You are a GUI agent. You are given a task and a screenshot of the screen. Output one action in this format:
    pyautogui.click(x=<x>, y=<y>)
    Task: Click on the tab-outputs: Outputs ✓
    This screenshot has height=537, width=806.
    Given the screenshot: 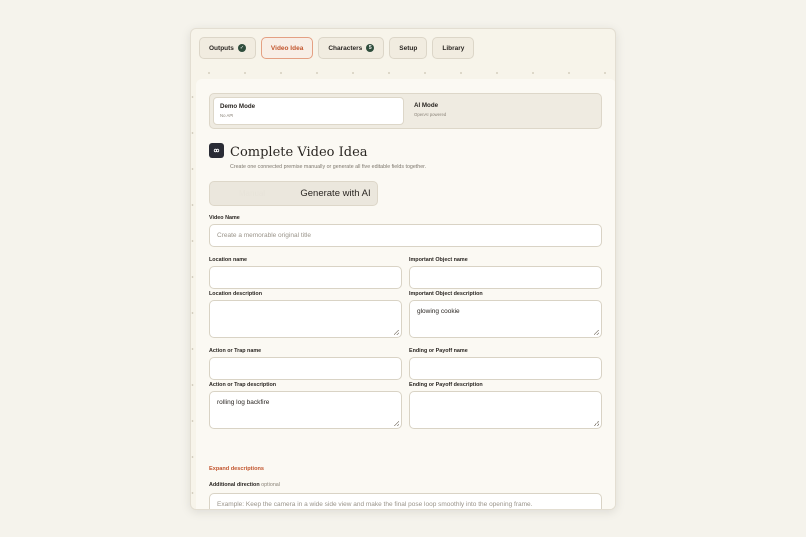 What is the action you would take?
    pyautogui.click(x=227, y=48)
    